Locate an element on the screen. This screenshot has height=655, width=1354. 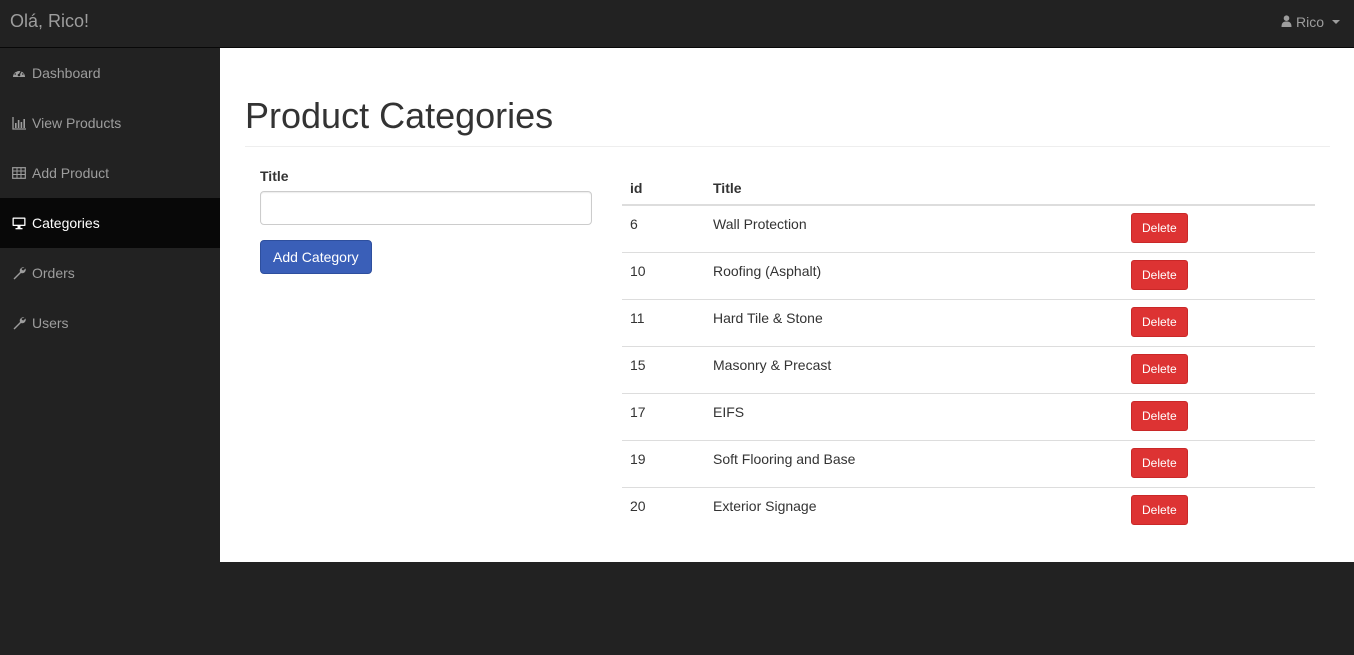
cell-title: Roofing (Asphalt) is located at coordinates (914, 275).